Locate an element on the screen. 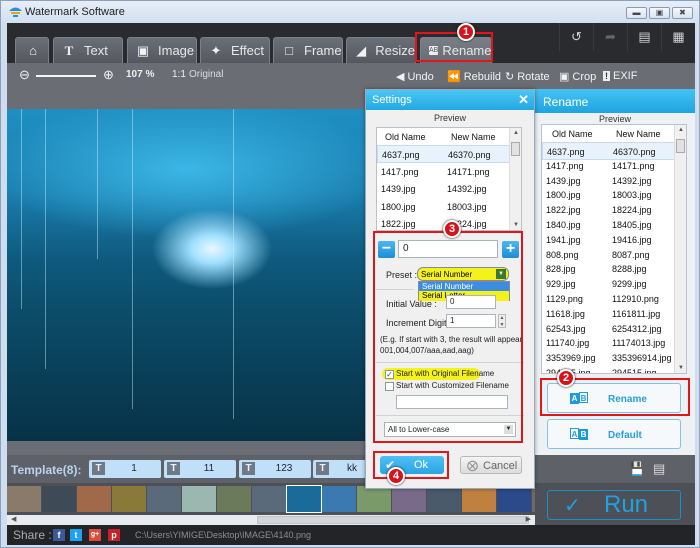 This screenshot has height=548, width=700. original-button: Original is located at coordinates (206, 74).